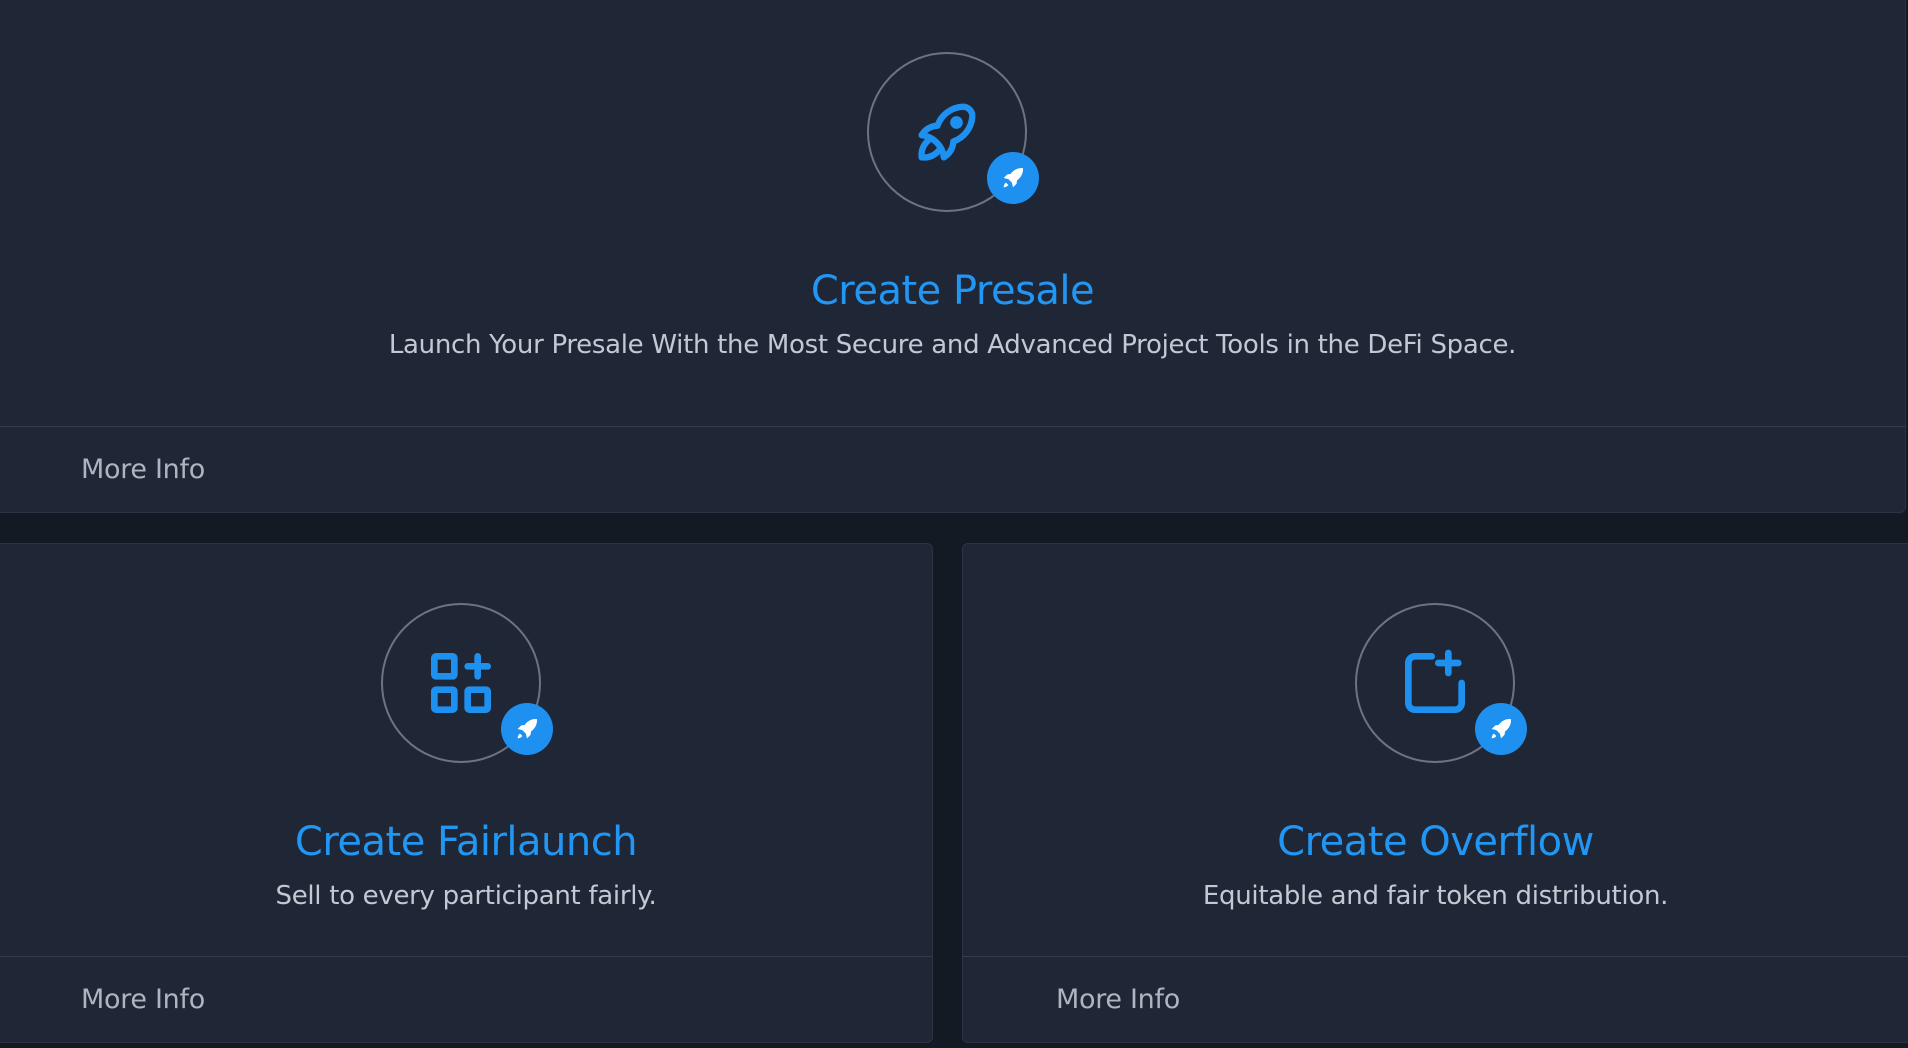  I want to click on overflow-icon-wrap, so click(1441, 683).